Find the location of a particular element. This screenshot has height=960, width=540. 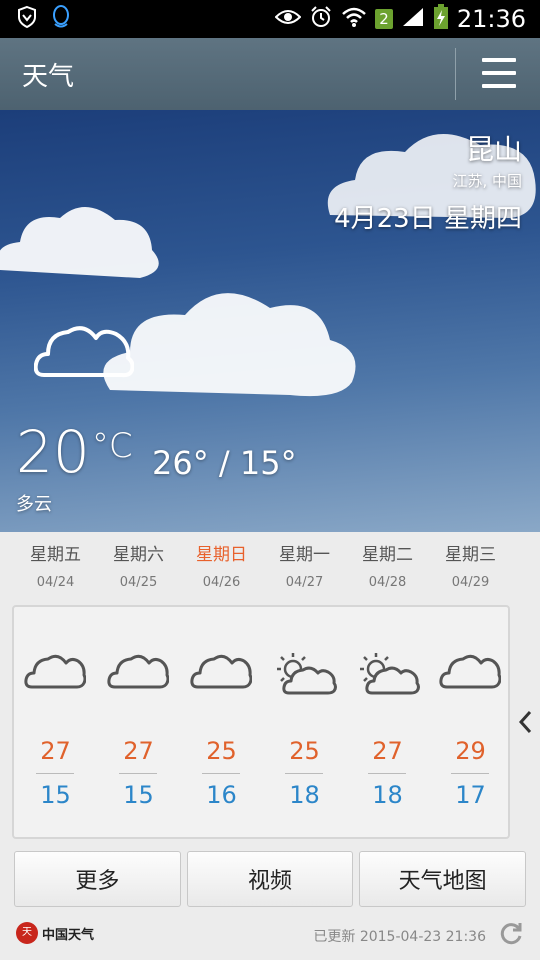

video-button: 视频 is located at coordinates (270, 879).